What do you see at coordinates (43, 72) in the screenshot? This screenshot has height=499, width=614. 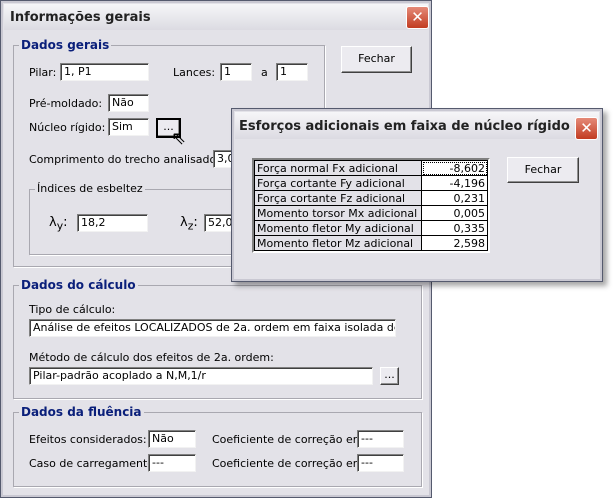 I see `pilar-label: Pilar:` at bounding box center [43, 72].